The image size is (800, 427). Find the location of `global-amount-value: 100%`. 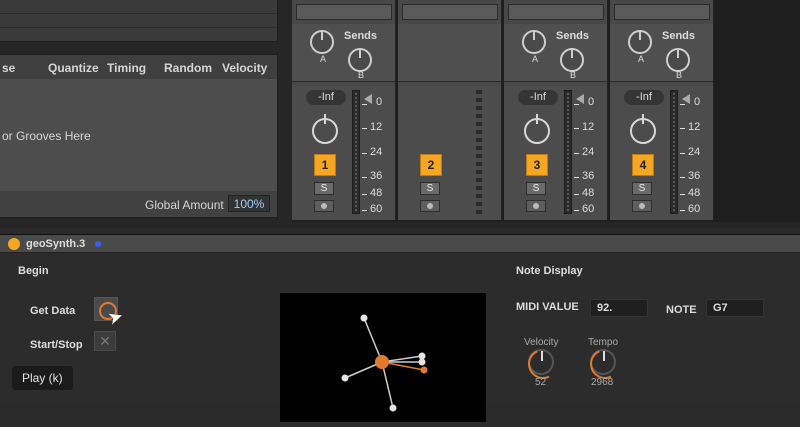

global-amount-value: 100% is located at coordinates (249, 203).